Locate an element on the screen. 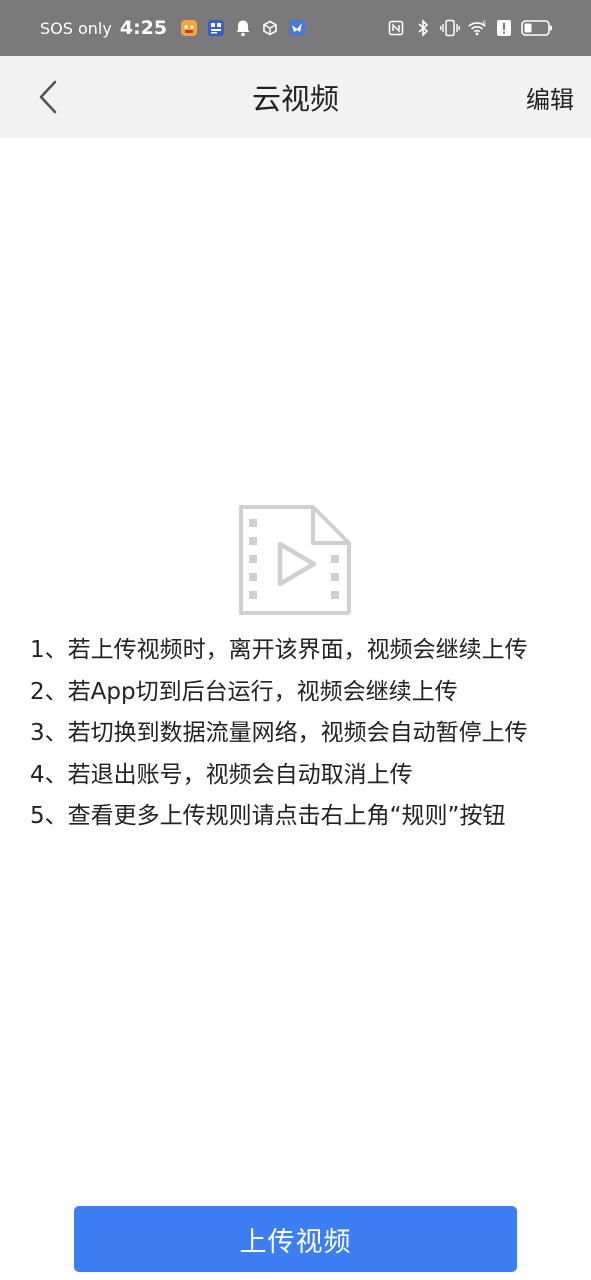 The height and width of the screenshot is (1280, 591). app-notification-icon is located at coordinates (189, 28).